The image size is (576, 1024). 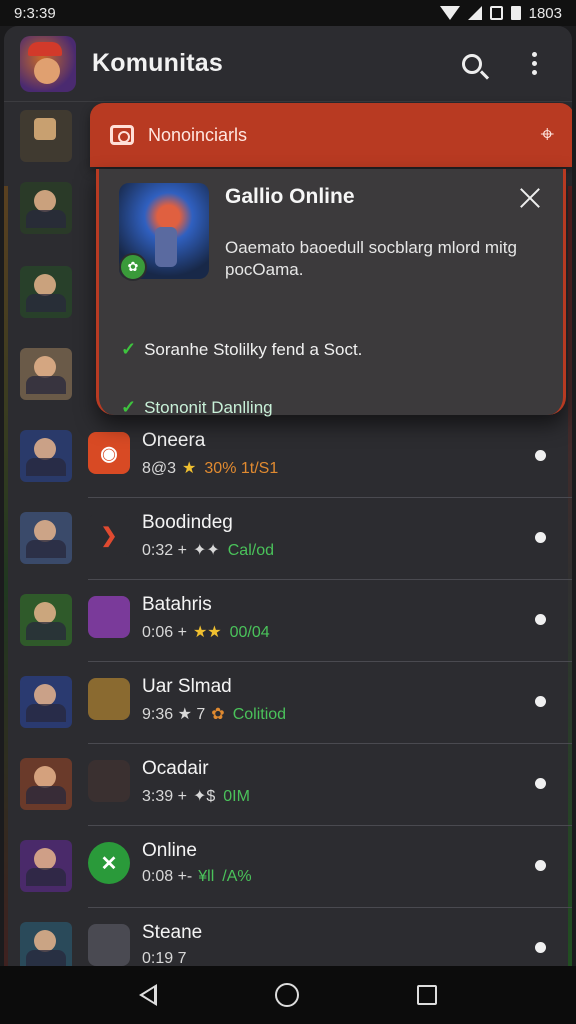 What do you see at coordinates (515, 13) in the screenshot?
I see `battery-icon` at bounding box center [515, 13].